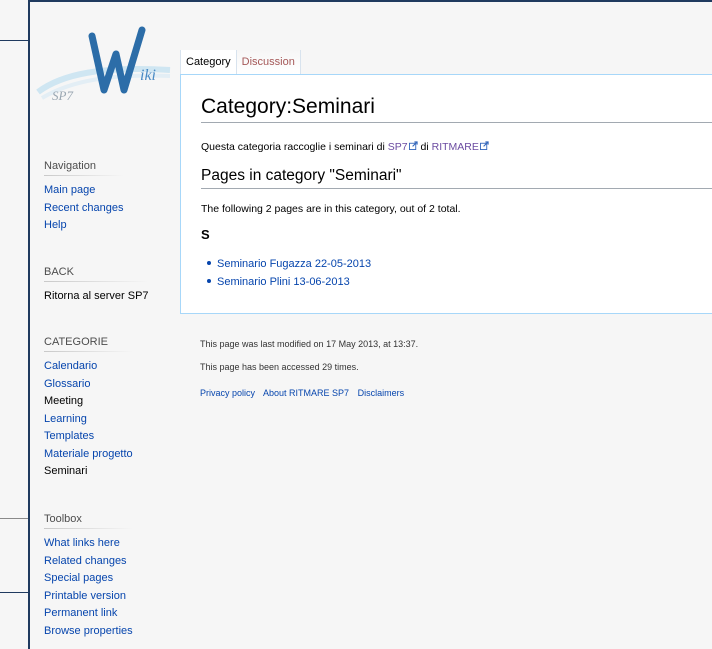 The width and height of the screenshot is (712, 649). Describe the element at coordinates (84, 168) in the screenshot. I see `portal-heading: Navigation` at that location.